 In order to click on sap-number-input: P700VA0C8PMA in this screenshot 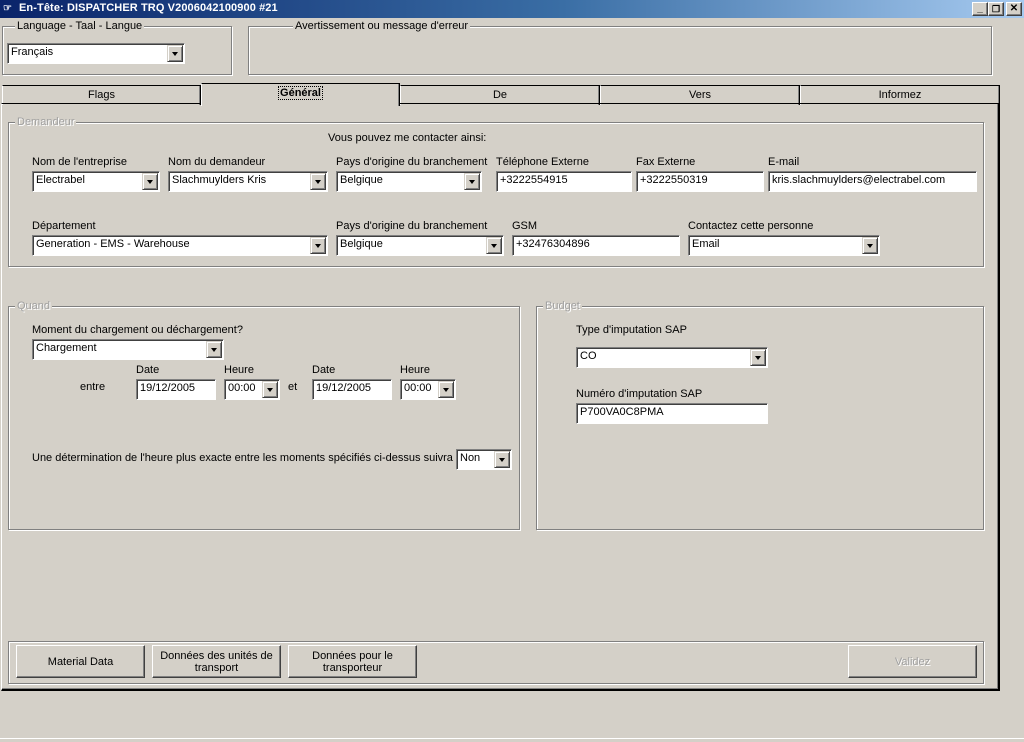, I will do `click(672, 413)`.